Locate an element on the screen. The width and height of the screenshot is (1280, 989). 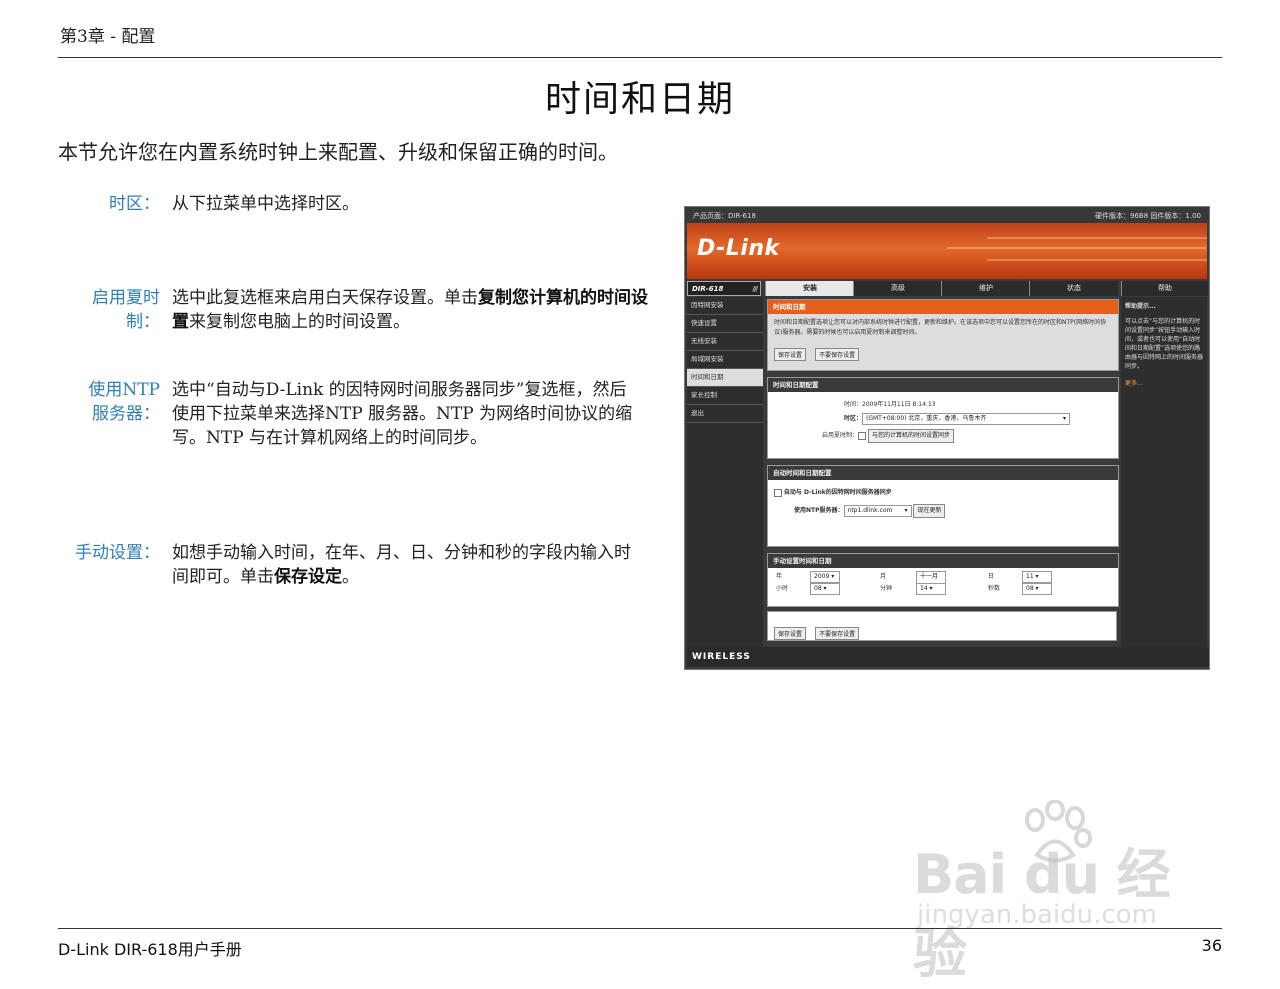
auto-sync-checkbox is located at coordinates (778, 492).